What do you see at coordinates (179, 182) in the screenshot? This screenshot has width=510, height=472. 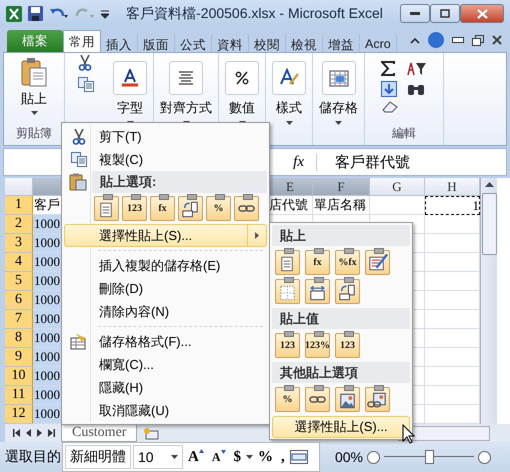 I see `menu-section-header: 貼上選項:` at bounding box center [179, 182].